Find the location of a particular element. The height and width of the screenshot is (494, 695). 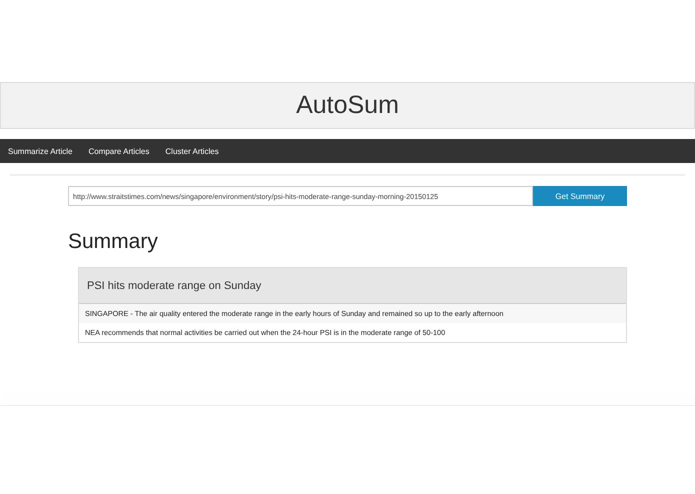

get-summary-button: Get Summary is located at coordinates (580, 196).